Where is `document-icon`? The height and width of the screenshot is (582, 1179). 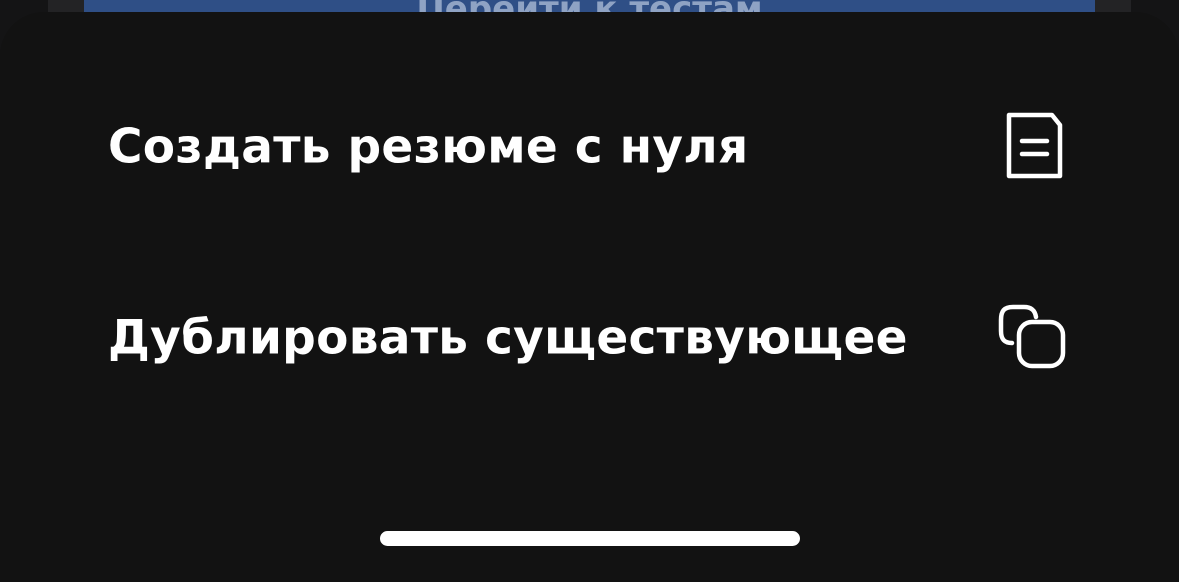 document-icon is located at coordinates (1035, 147).